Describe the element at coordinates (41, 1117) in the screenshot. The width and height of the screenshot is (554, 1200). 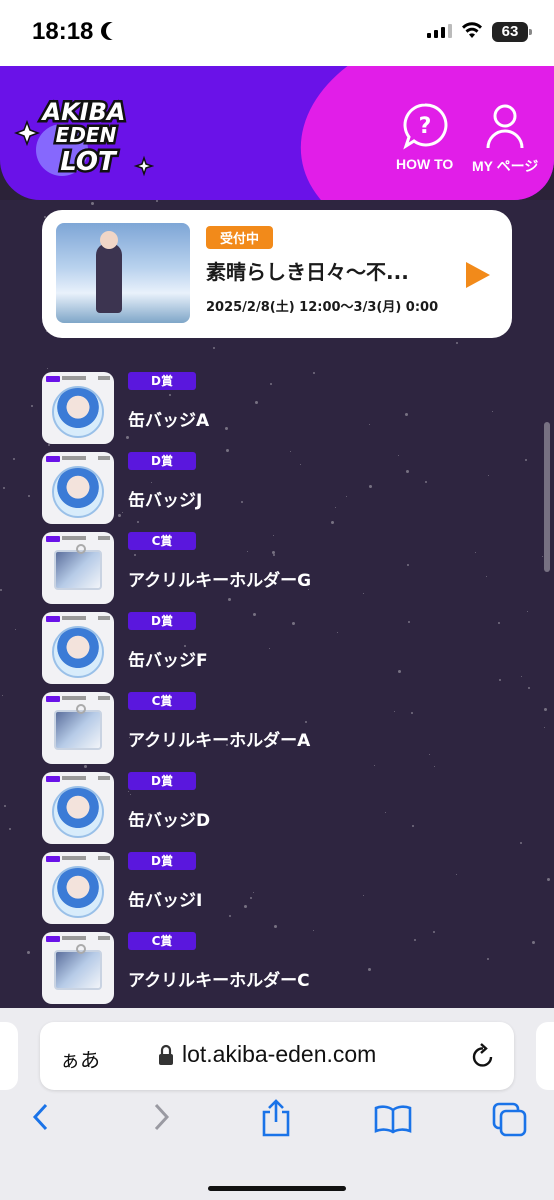
I see `back-icon` at that location.